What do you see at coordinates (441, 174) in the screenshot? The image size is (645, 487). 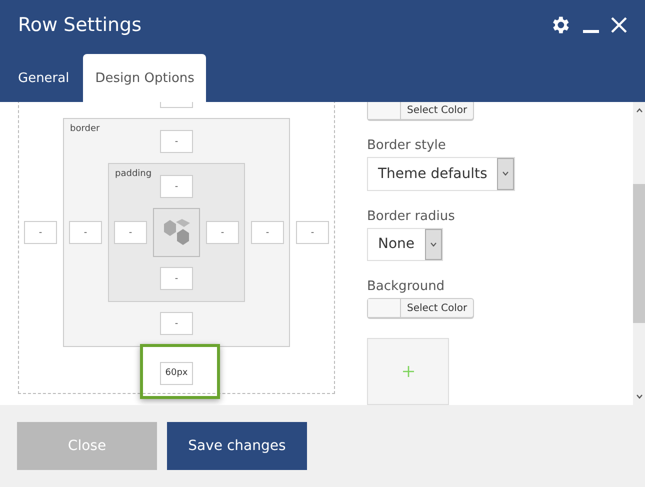 I see `dropdown: Theme defaults` at bounding box center [441, 174].